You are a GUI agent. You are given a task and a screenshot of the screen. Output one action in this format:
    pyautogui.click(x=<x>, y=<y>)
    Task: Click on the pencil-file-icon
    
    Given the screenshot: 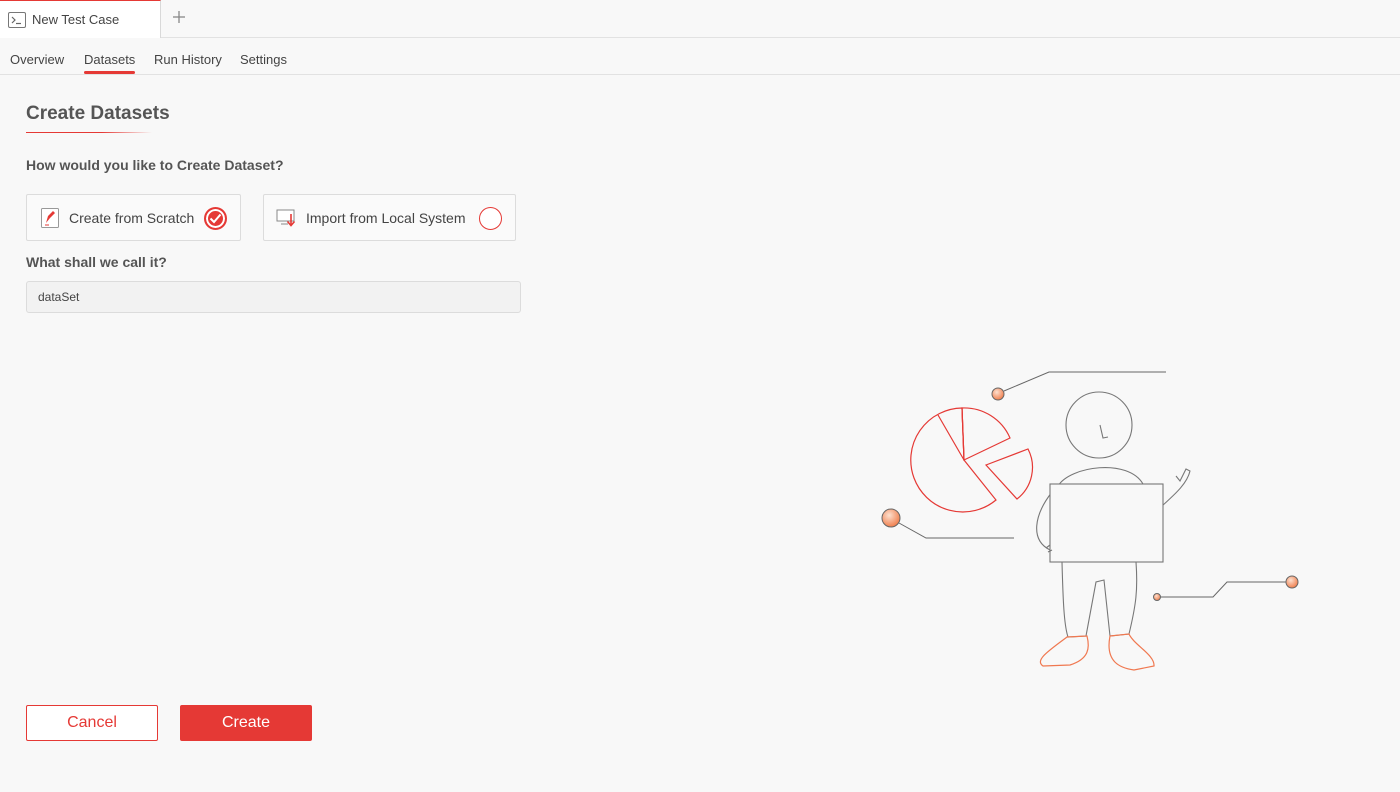 What is the action you would take?
    pyautogui.click(x=50, y=218)
    